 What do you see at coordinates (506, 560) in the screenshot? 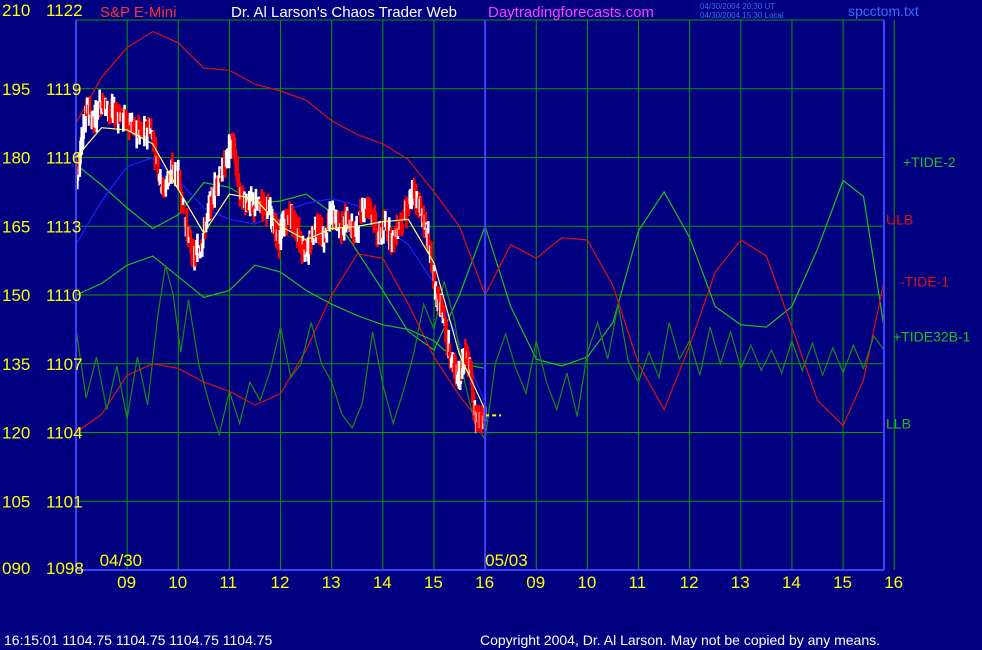
I see `date-label: 05/03` at bounding box center [506, 560].